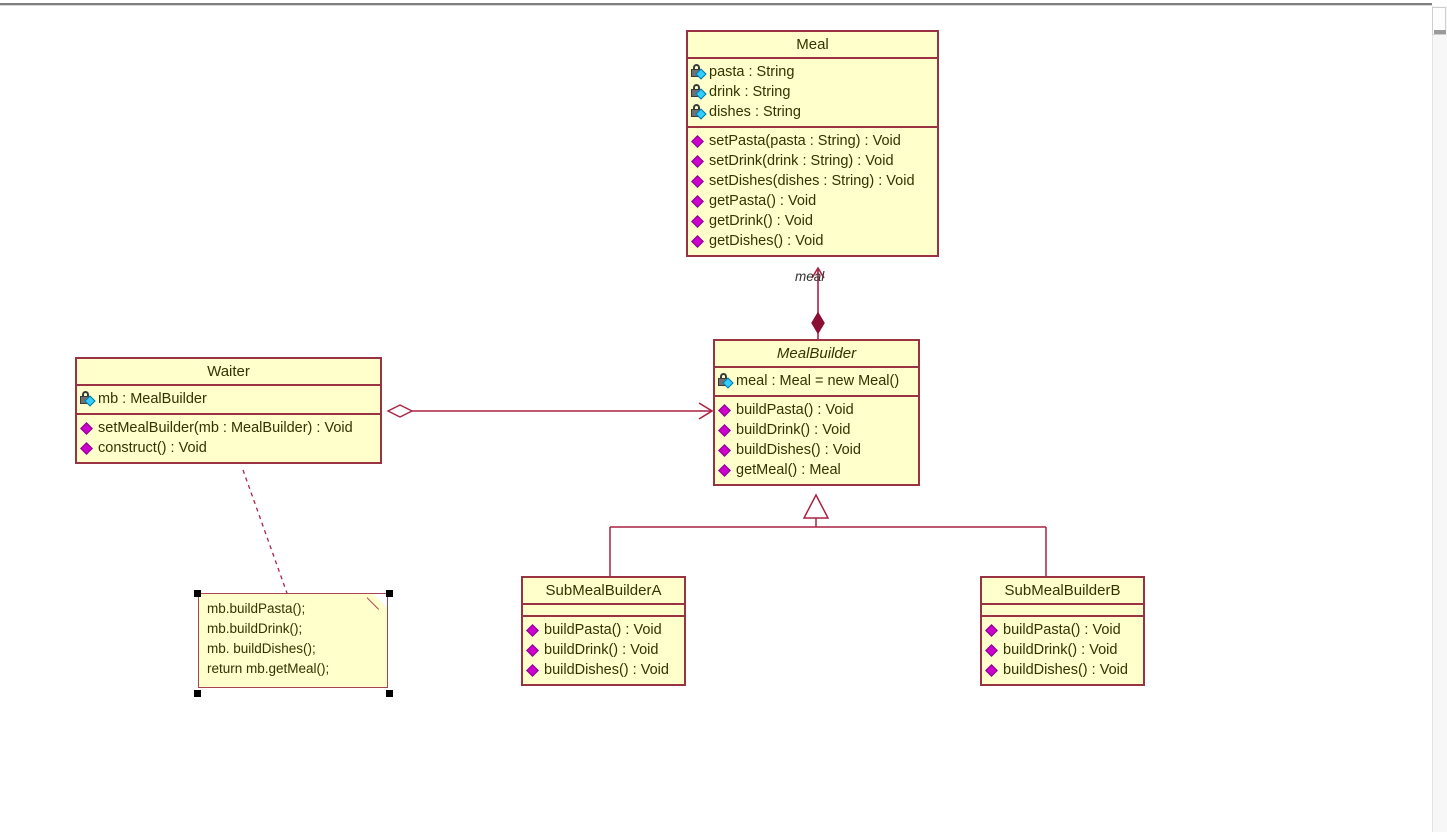  I want to click on attribute-row: drink : String, so click(812, 92).